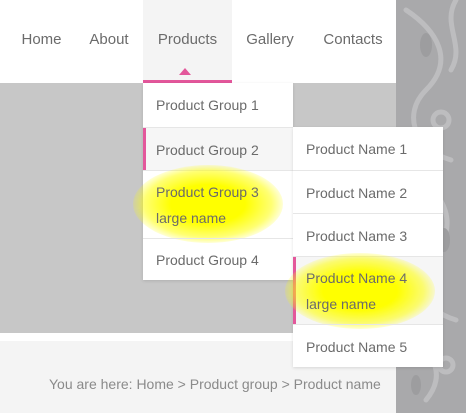 Image resolution: width=466 pixels, height=413 pixels. I want to click on nav-label: Home, so click(41, 39).